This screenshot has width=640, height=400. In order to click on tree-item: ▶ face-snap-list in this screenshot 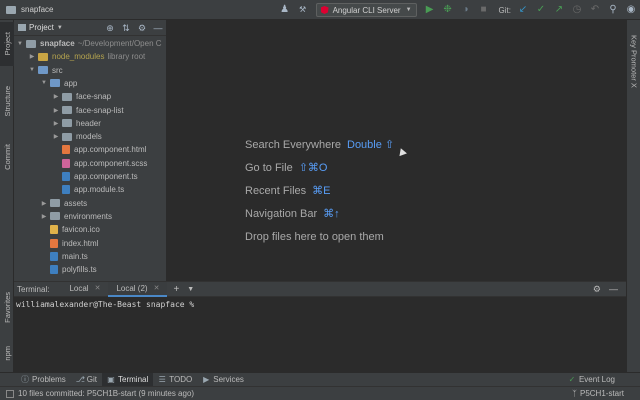, I will do `click(90, 110)`.